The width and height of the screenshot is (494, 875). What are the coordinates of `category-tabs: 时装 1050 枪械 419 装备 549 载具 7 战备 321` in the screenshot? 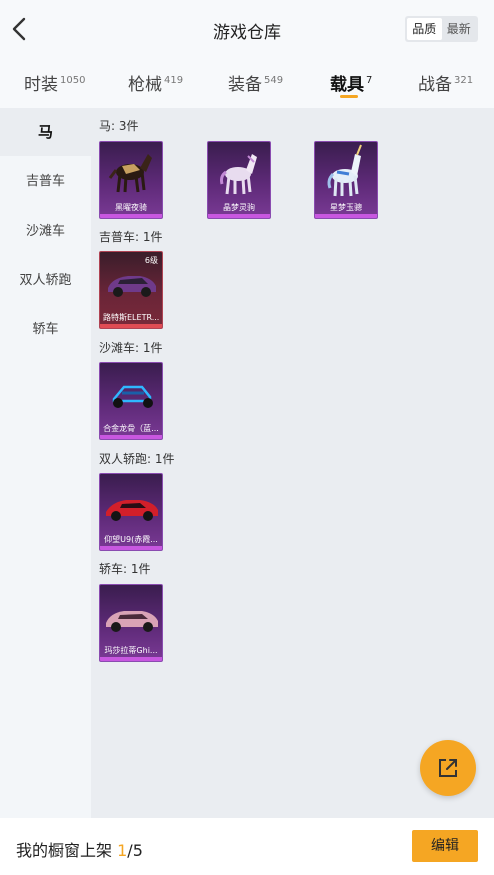 It's located at (247, 83).